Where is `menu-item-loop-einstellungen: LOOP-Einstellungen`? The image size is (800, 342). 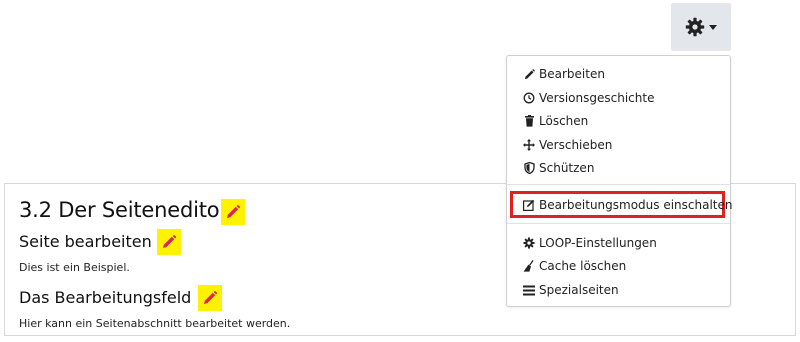
menu-item-loop-einstellungen: LOOP-Einstellungen is located at coordinates (590, 243).